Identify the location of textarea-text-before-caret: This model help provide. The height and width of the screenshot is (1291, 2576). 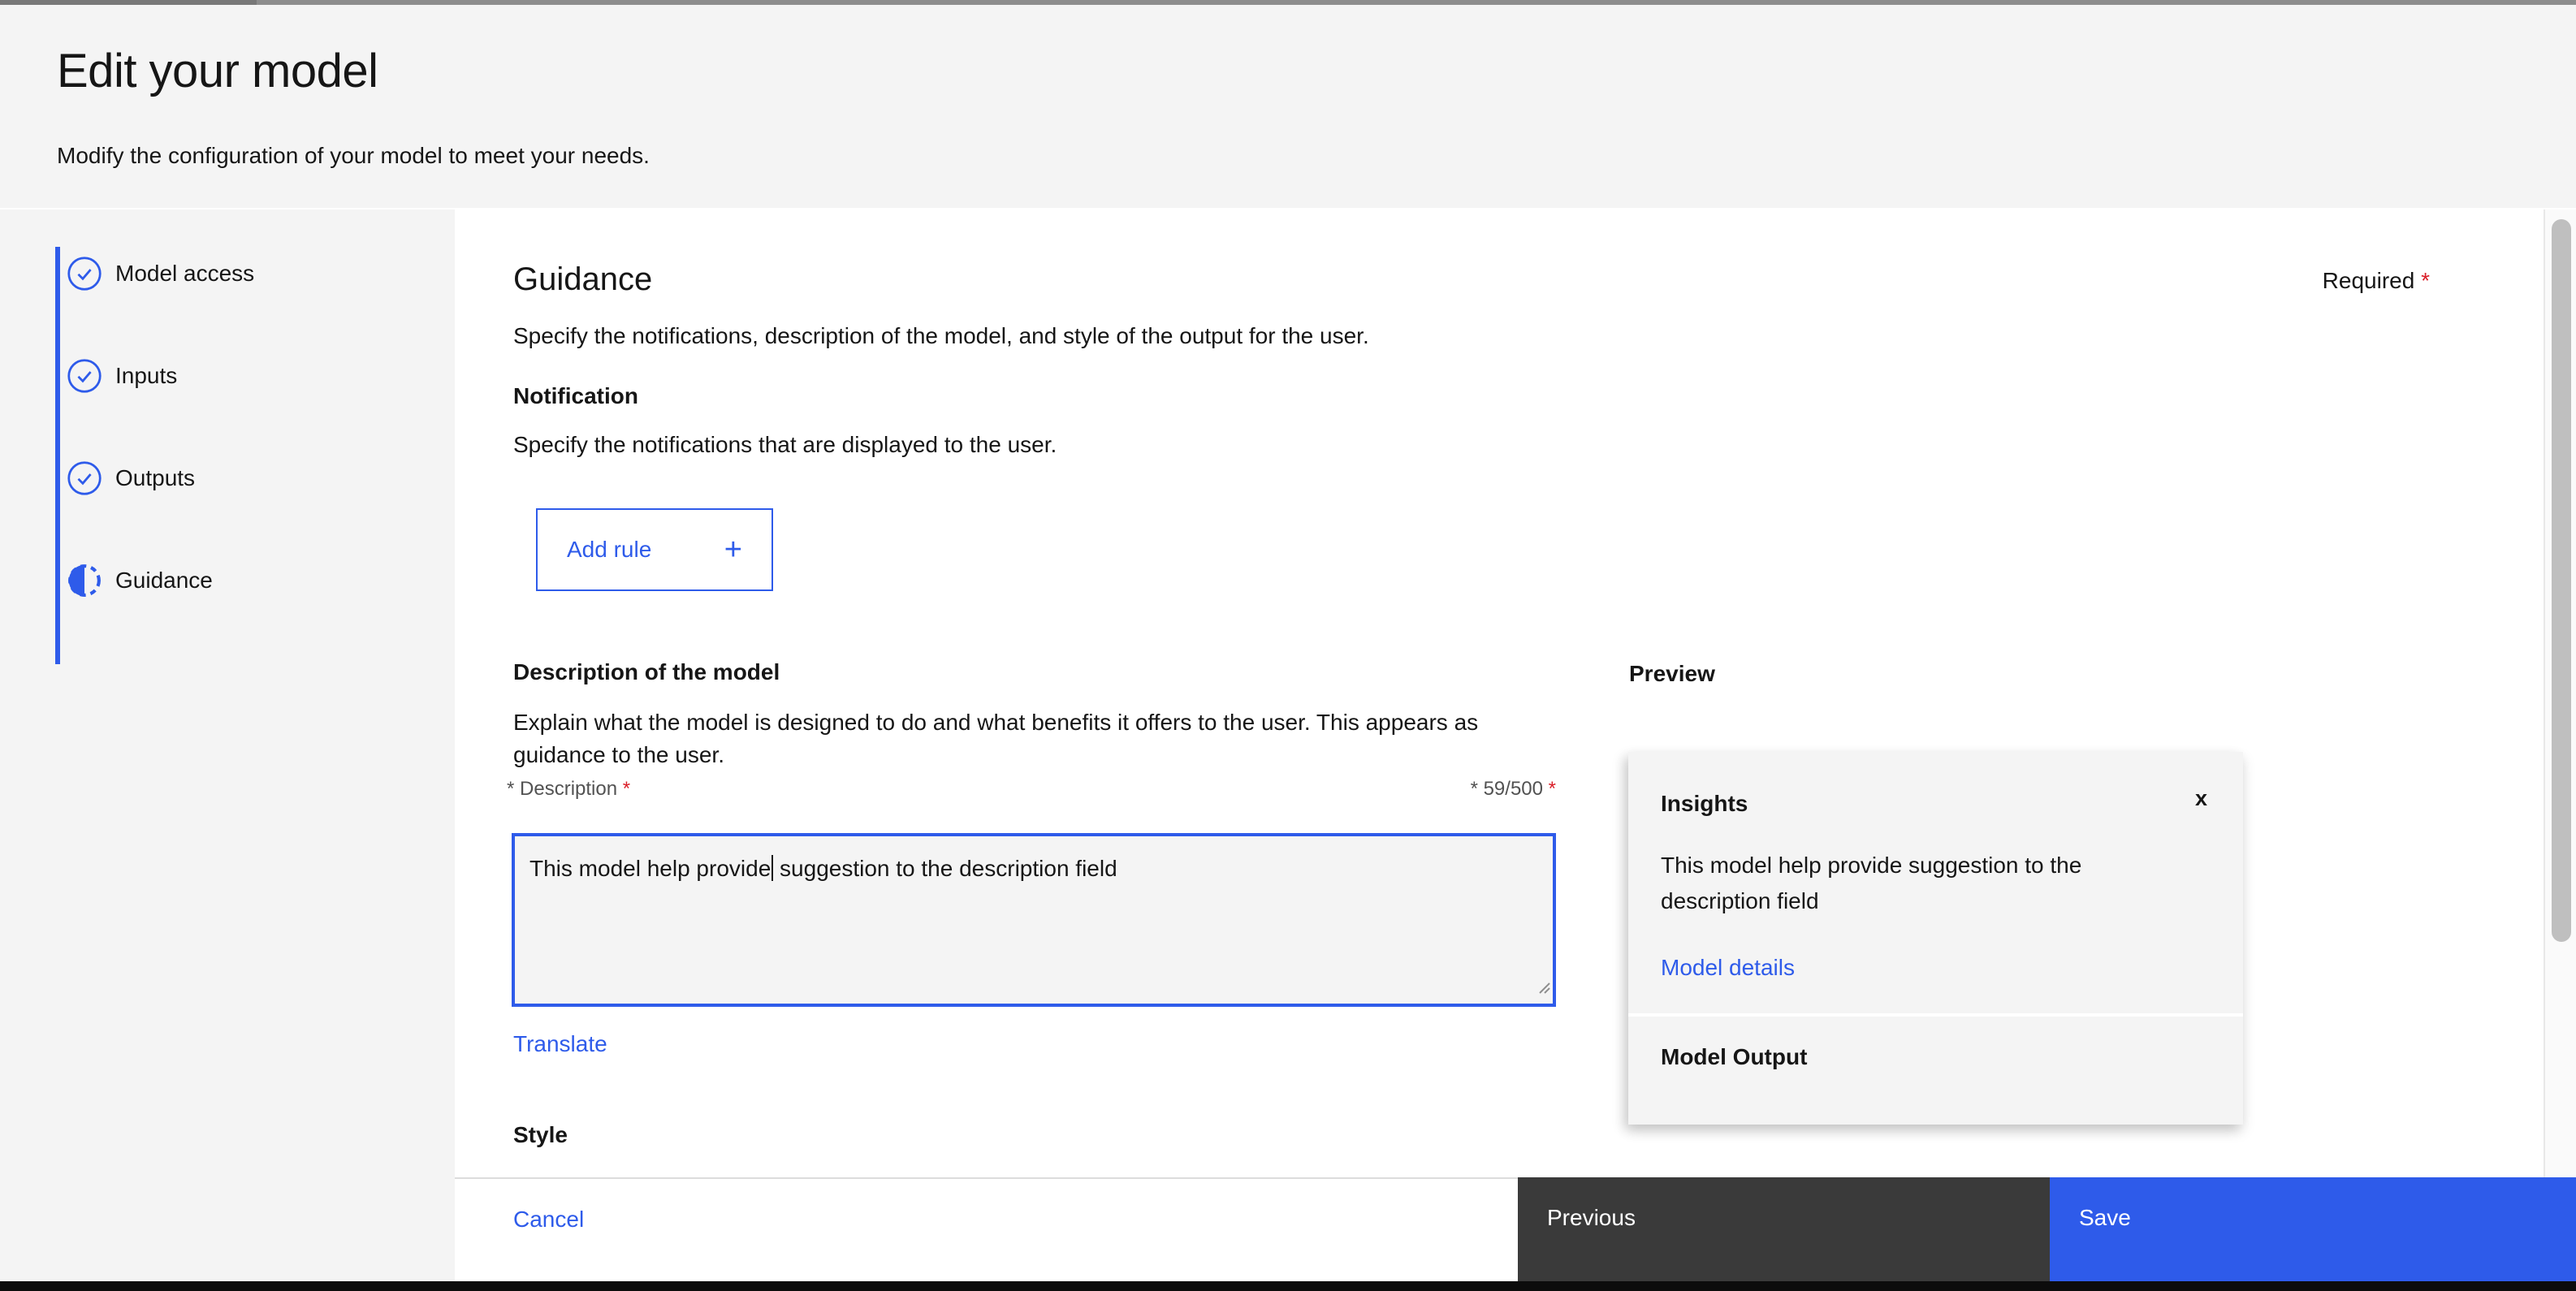
(650, 869).